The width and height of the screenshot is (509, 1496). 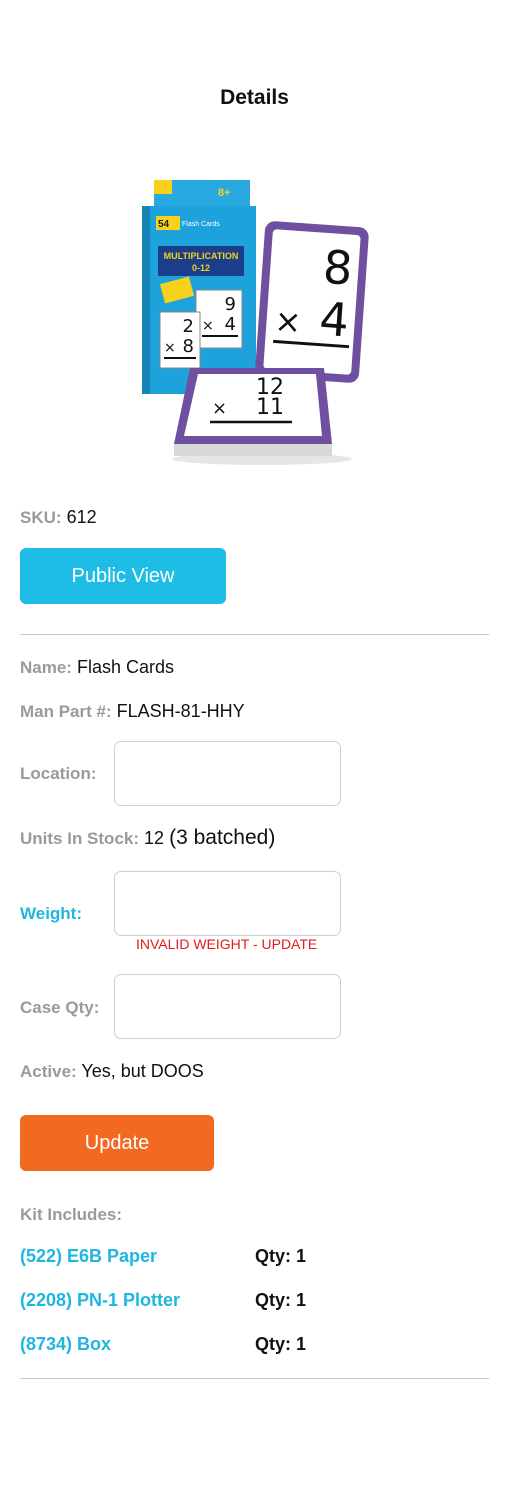 I want to click on location-row: Location:, so click(x=58, y=773).